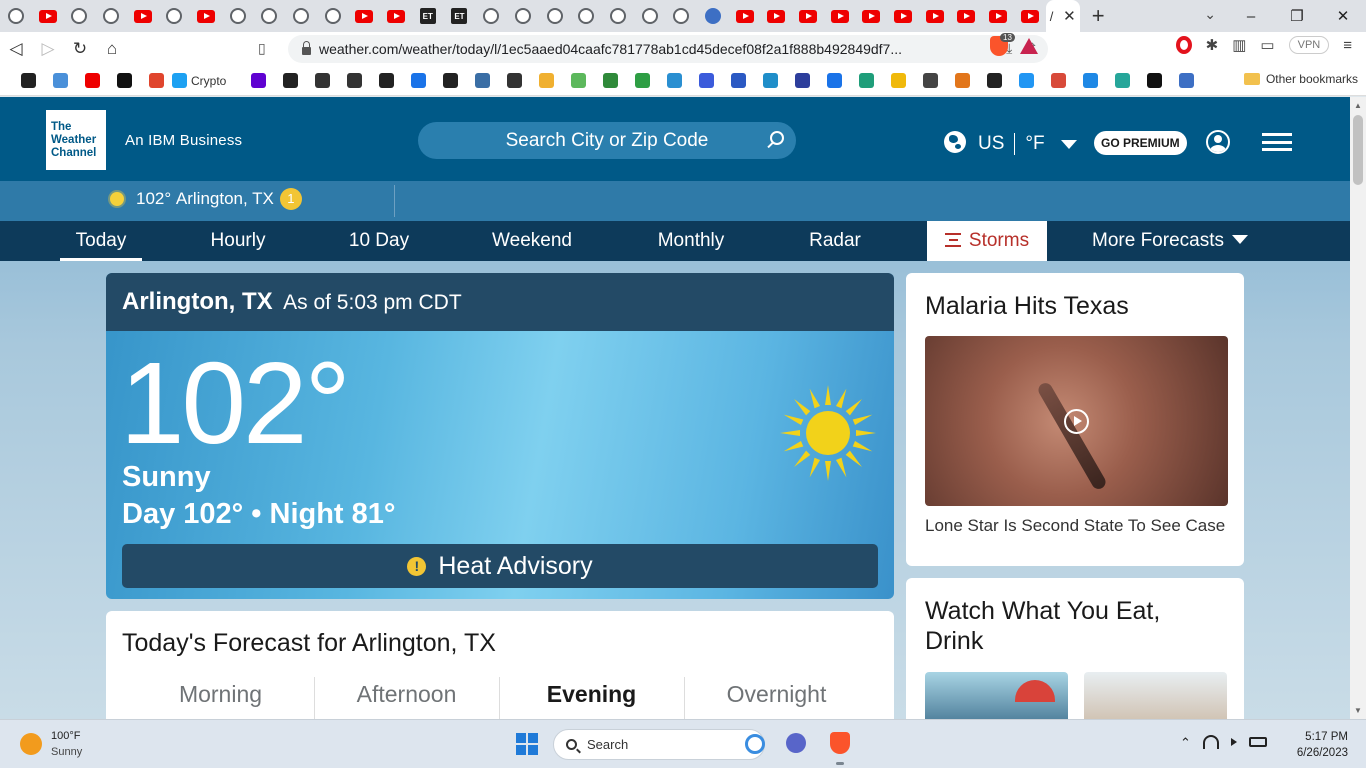  What do you see at coordinates (776, 700) in the screenshot?
I see `forecast-tab-overnight: Overnight` at bounding box center [776, 700].